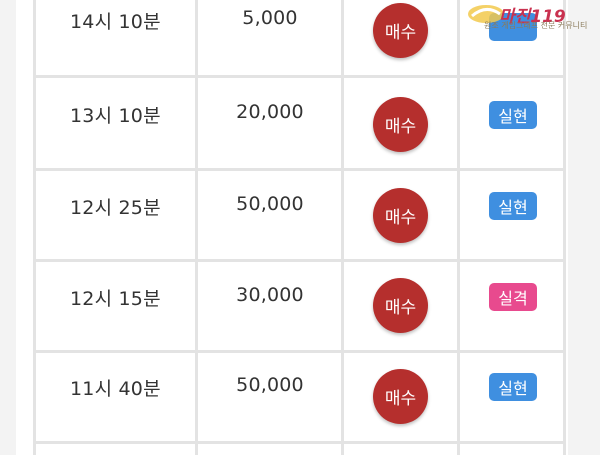 The width and height of the screenshot is (600, 455). What do you see at coordinates (115, 116) in the screenshot?
I see `row-time: 13시 10분` at bounding box center [115, 116].